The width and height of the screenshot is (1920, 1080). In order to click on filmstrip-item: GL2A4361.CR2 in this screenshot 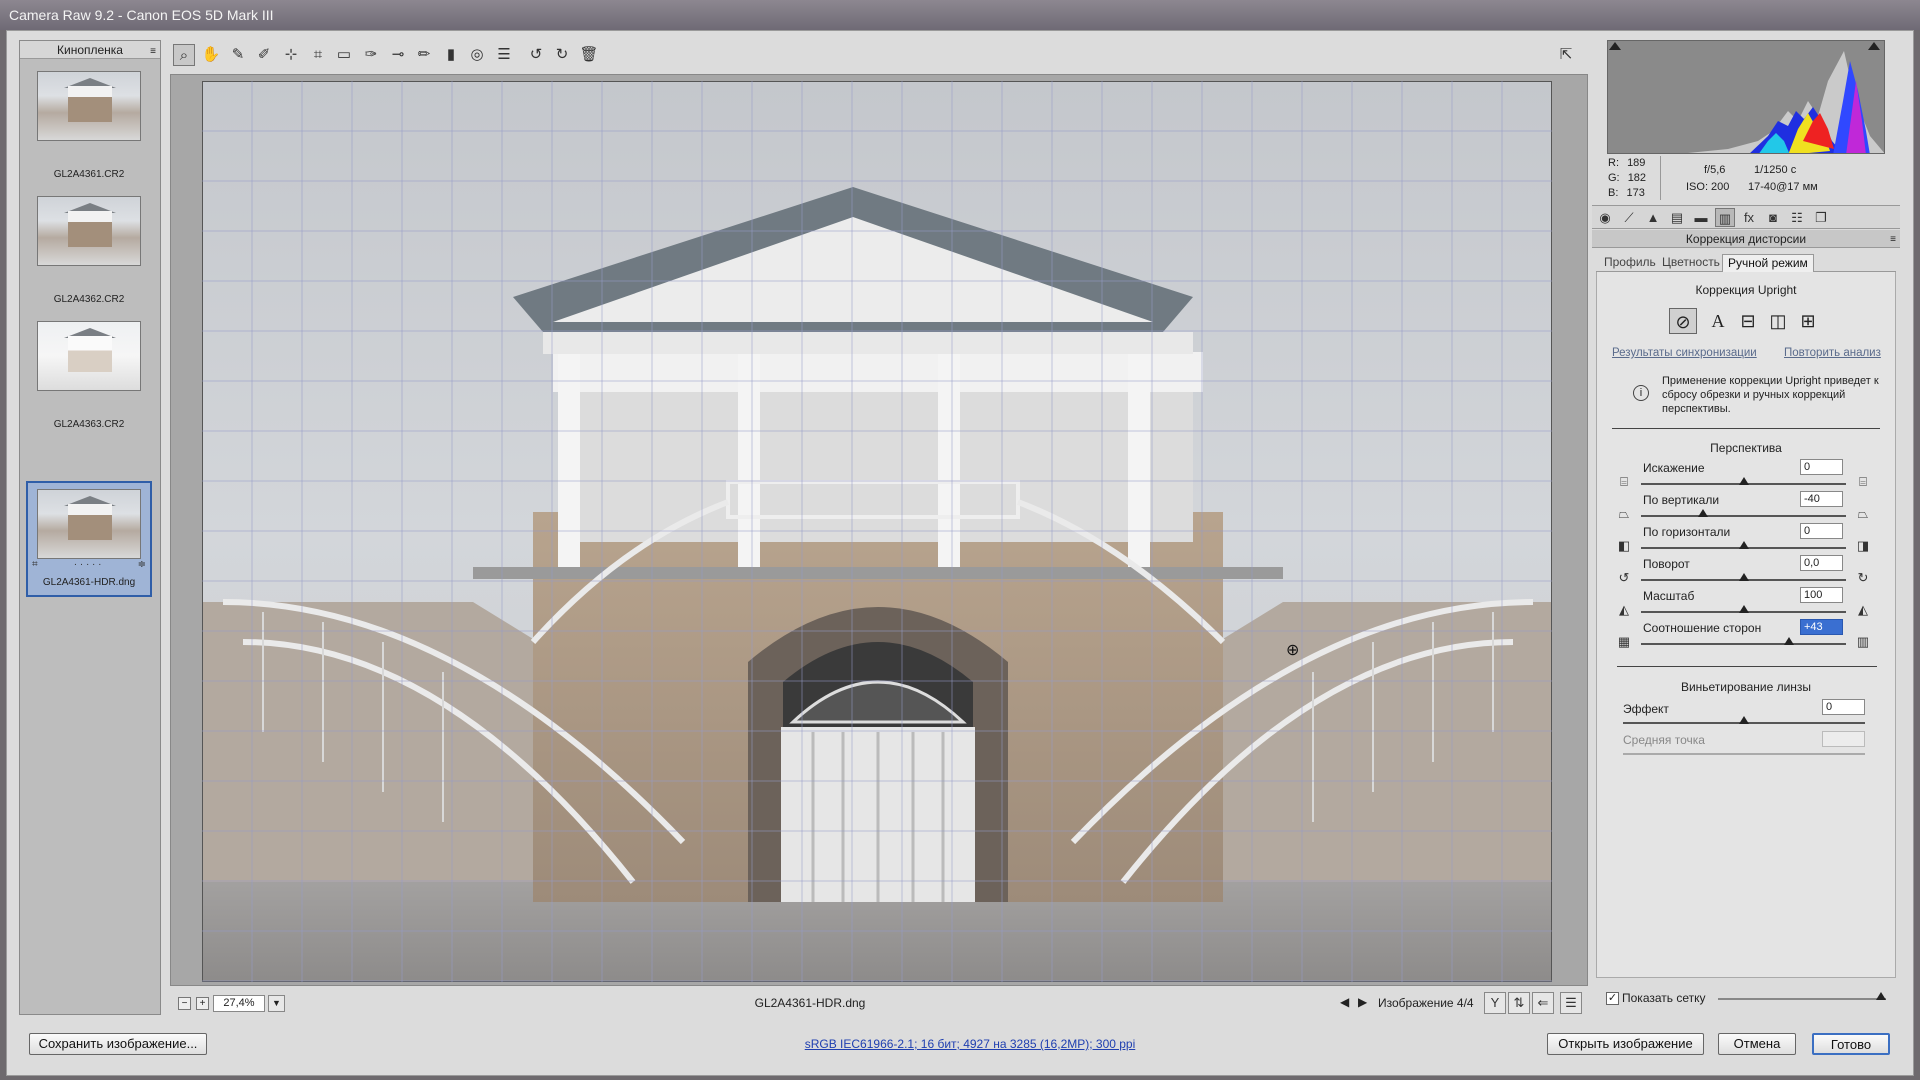, I will do `click(89, 122)`.